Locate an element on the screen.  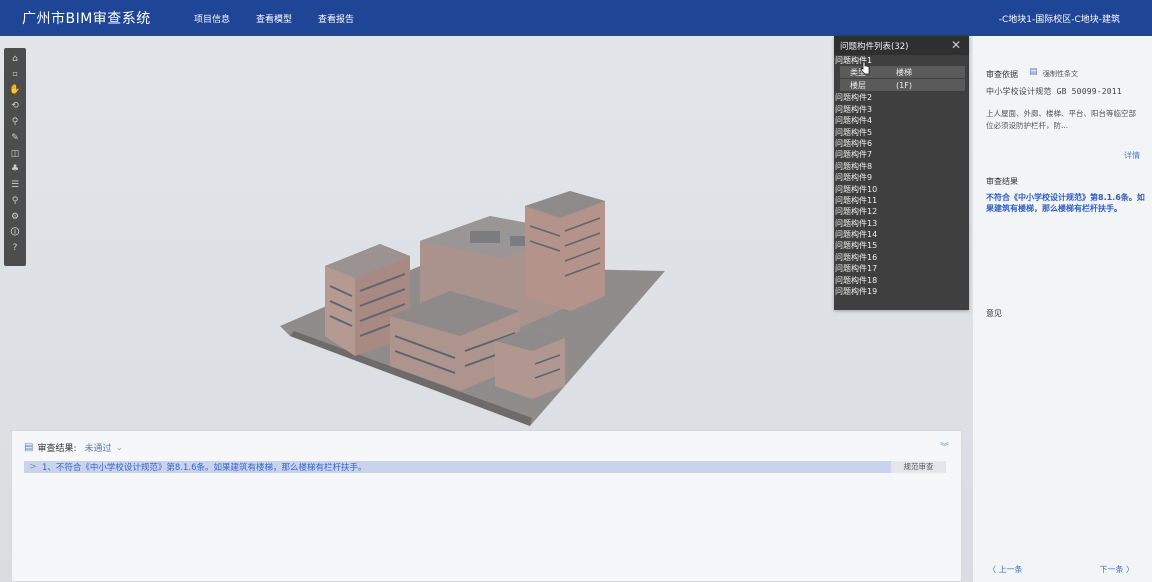
view-toolbar: ⌂ ⌗ ✋ ⟲ ⚲ ✎ ◫ ♣ ☰ ⚲ ⚙ 🛈 ? is located at coordinates (15, 157).